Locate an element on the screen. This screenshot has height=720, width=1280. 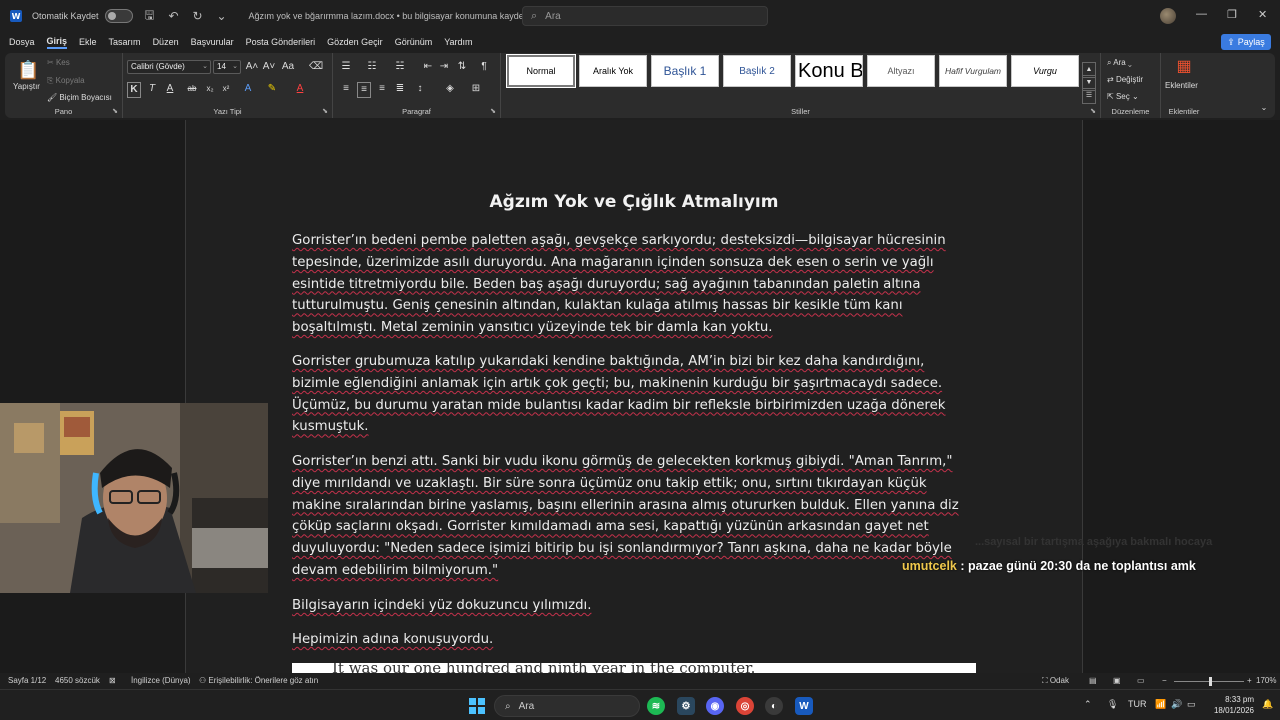
focus-button: ⛶ Odak is located at coordinates (1055, 681).